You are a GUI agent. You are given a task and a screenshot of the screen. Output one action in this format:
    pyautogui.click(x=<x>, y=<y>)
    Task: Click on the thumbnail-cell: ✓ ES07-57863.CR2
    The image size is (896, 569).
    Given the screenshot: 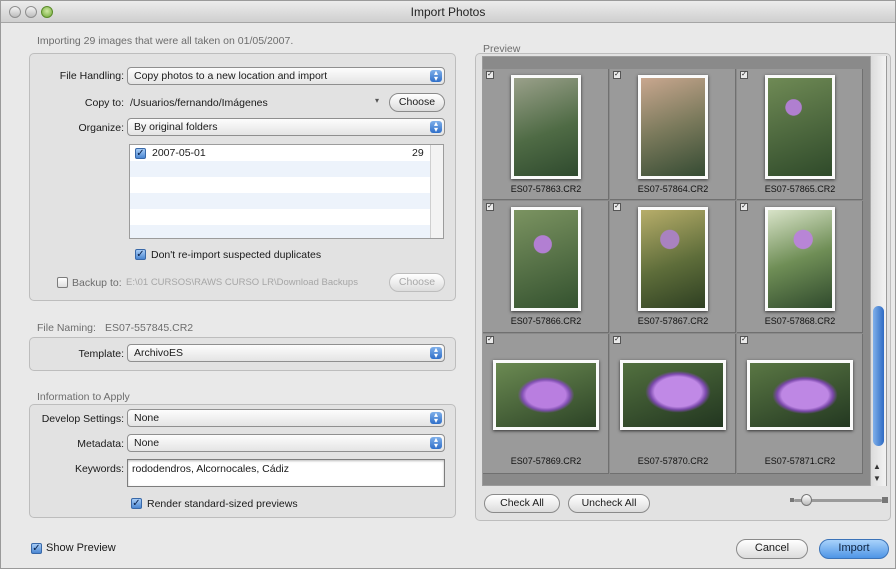 What is the action you would take?
    pyautogui.click(x=546, y=134)
    